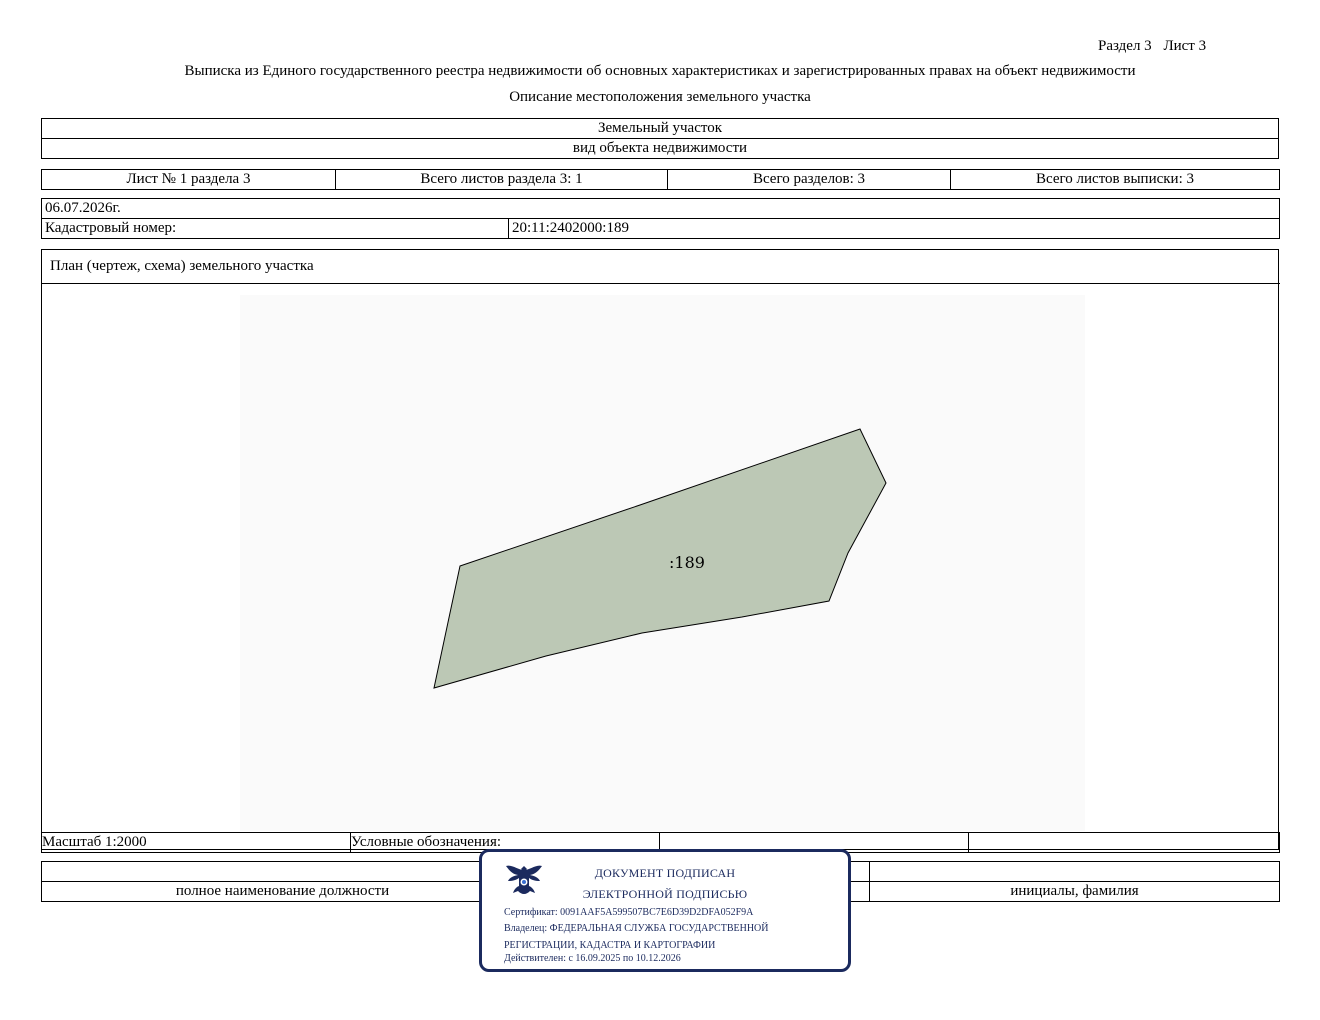 The height and width of the screenshot is (1020, 1320). I want to click on stamp-owner-2: РЕГИСТРАЦИИ, КАДАСТРА И КАРТОГРАФИИ, so click(610, 945).